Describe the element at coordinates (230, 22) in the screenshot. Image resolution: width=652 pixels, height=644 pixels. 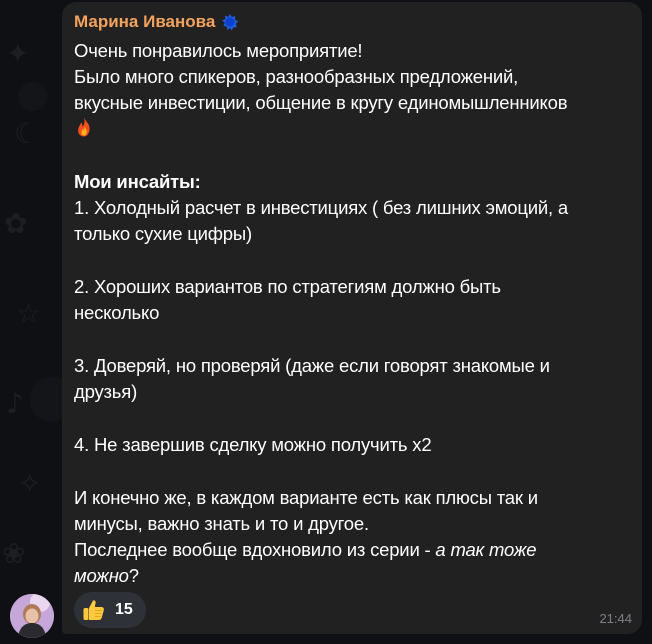
I see `premium-star-icon` at that location.